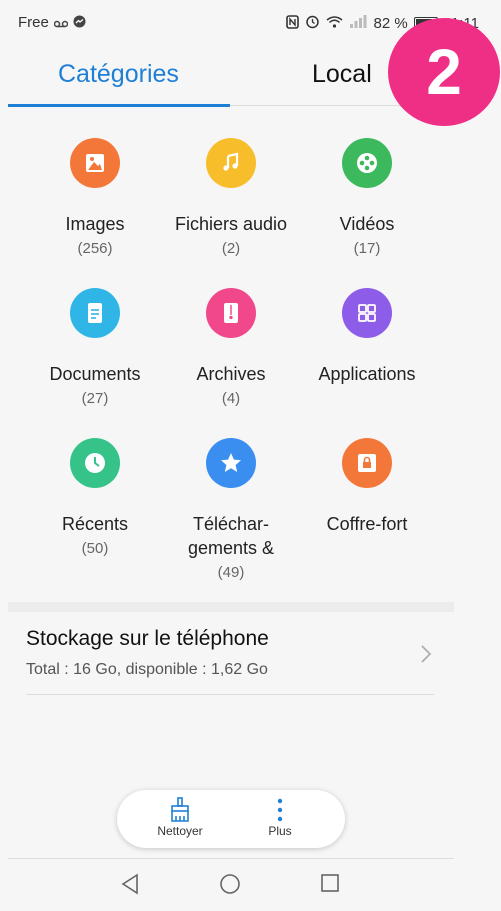 The image size is (501, 911). Describe the element at coordinates (231, 197) in the screenshot. I see `category-audio: Fichiers audio (2)` at that location.